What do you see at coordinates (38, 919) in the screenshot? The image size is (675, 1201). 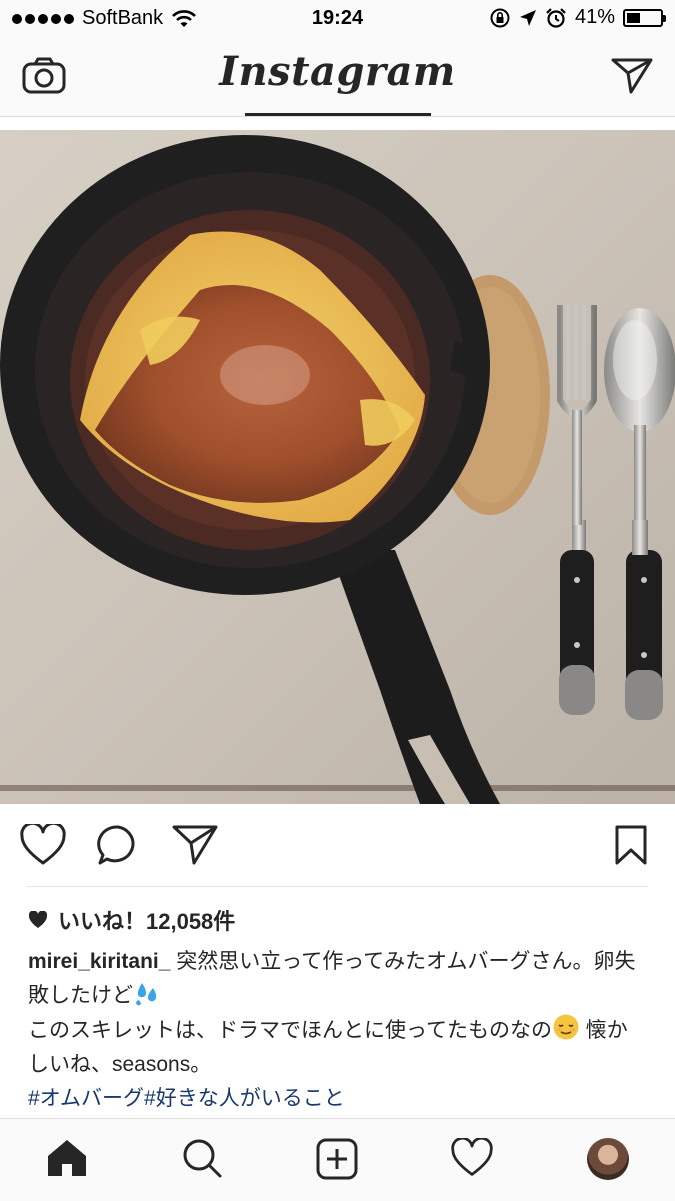 I see `small-heart-icon` at bounding box center [38, 919].